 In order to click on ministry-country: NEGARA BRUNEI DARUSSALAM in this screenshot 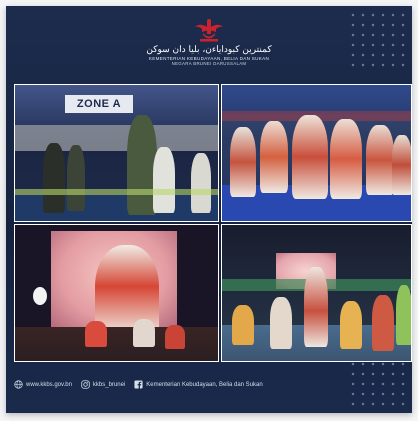, I will do `click(209, 63)`.